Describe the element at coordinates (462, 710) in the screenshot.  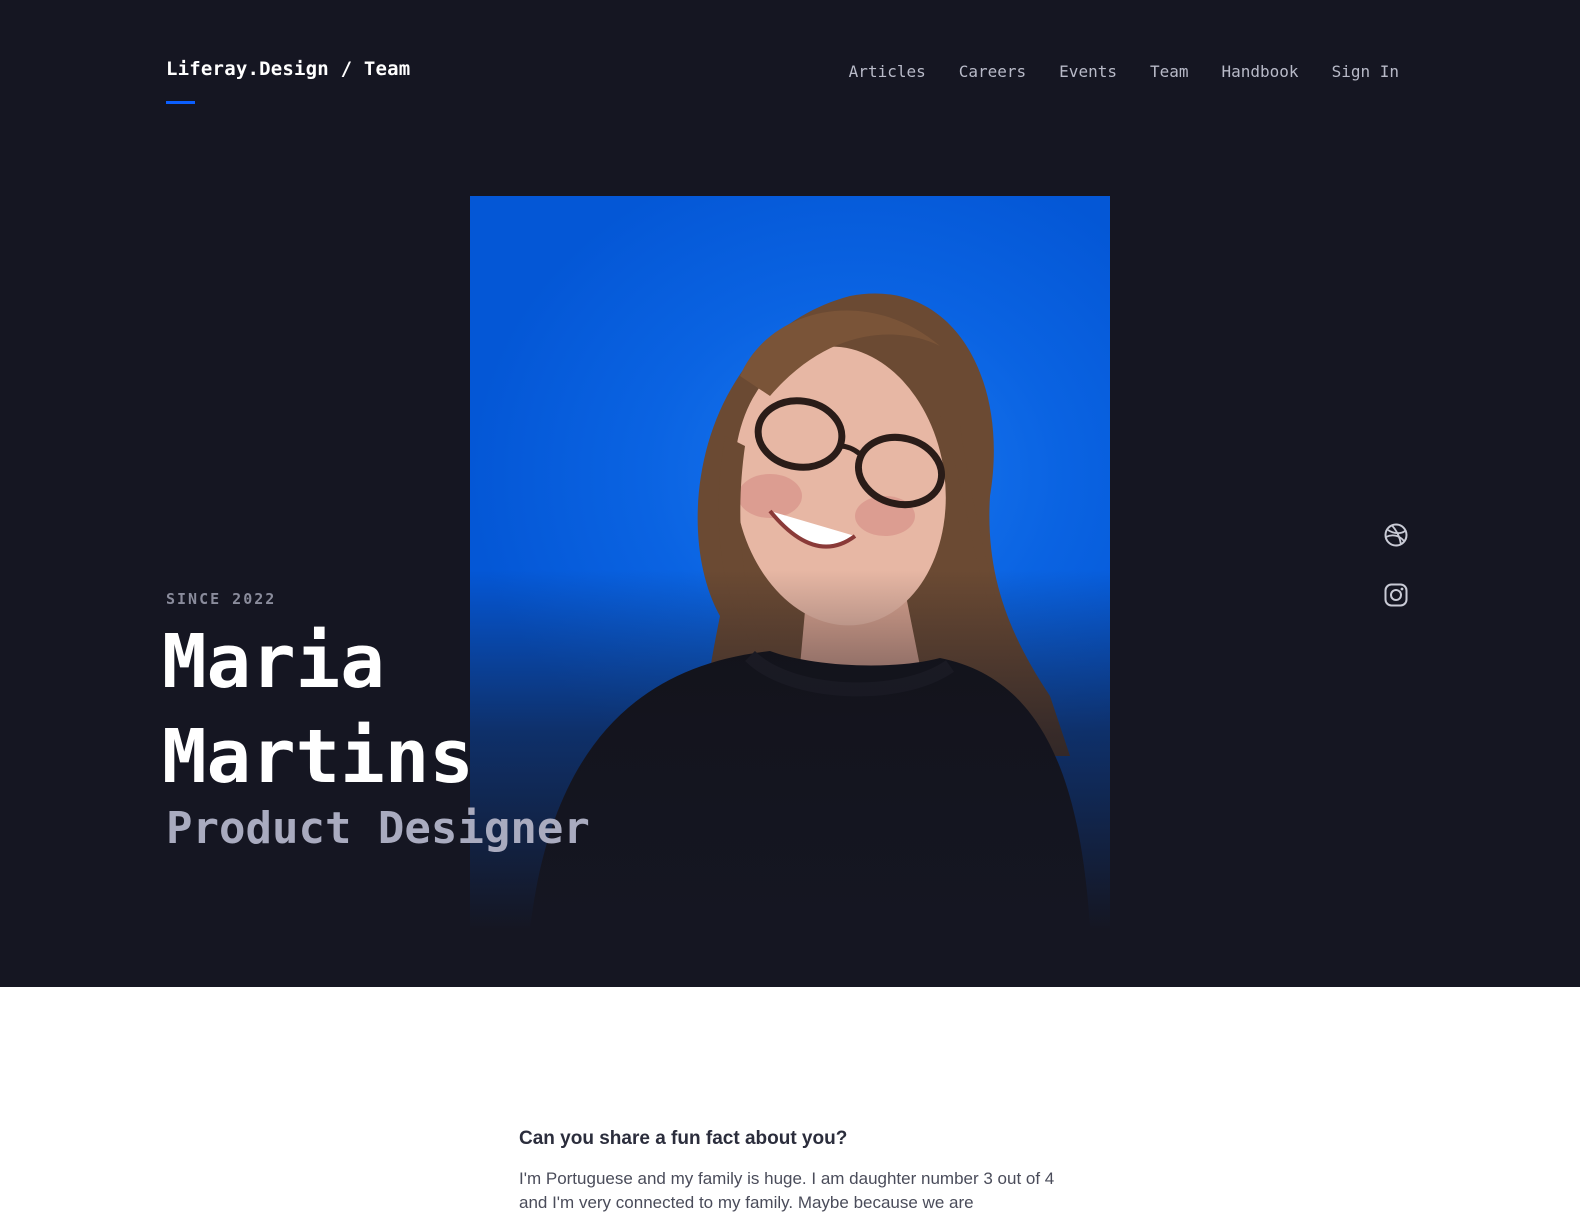
I see `profile-name: Maria Martins` at that location.